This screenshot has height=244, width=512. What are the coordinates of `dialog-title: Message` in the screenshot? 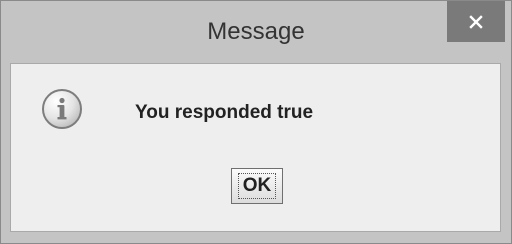 It's located at (256, 31).